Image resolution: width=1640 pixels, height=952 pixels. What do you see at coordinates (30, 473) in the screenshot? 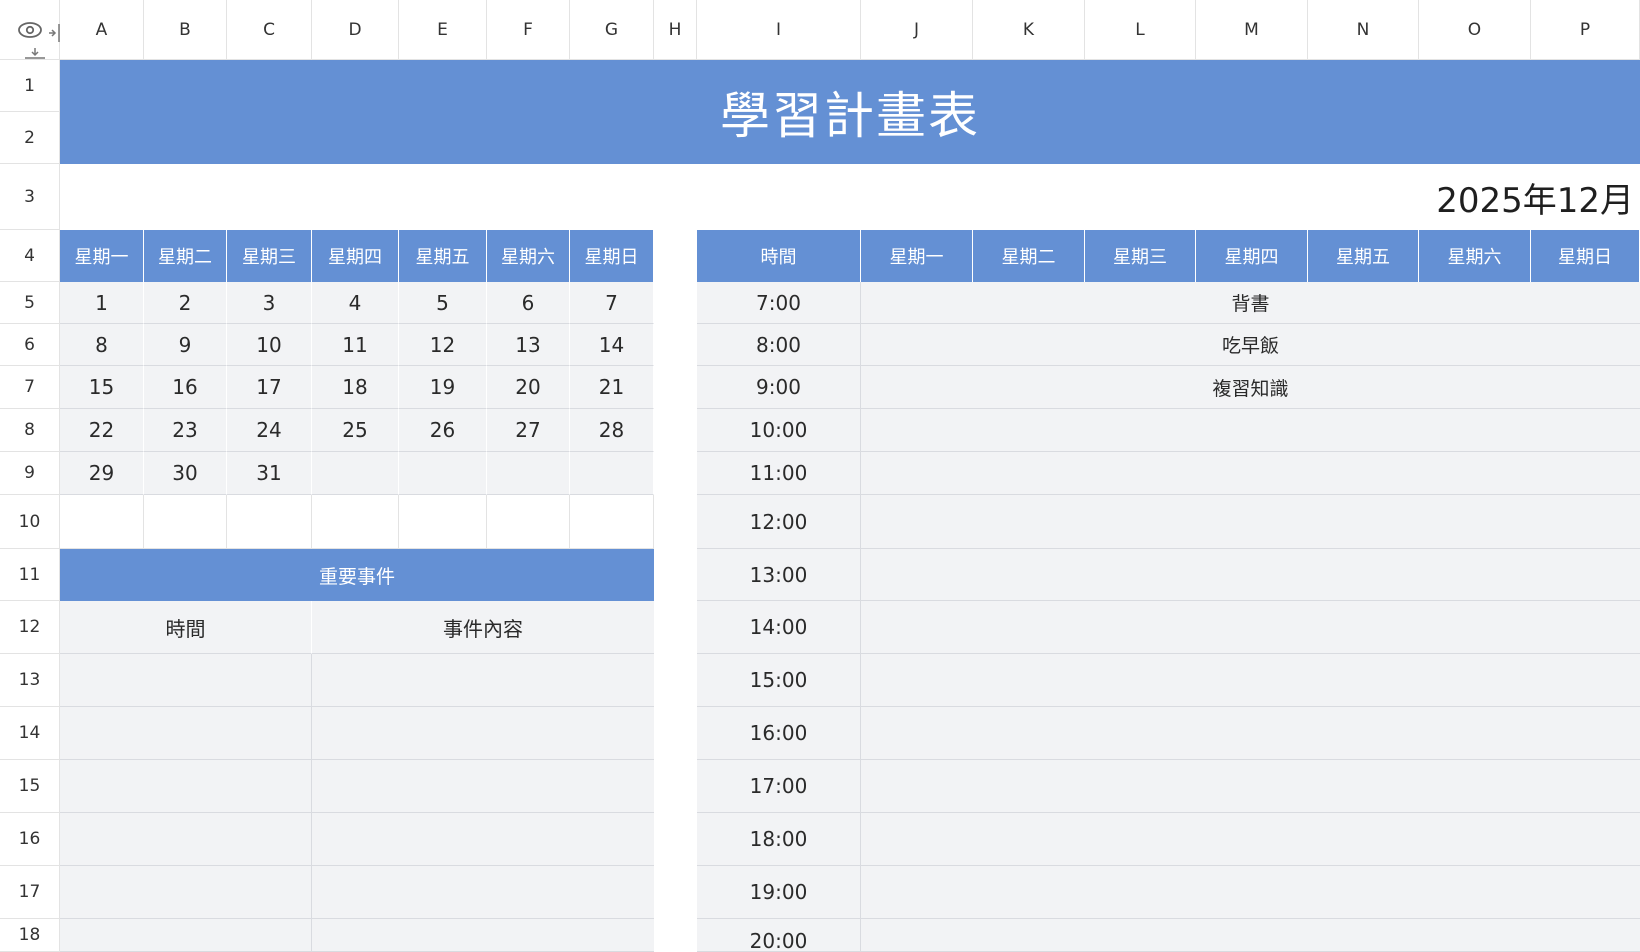
I see `row-header-9: 9` at bounding box center [30, 473].